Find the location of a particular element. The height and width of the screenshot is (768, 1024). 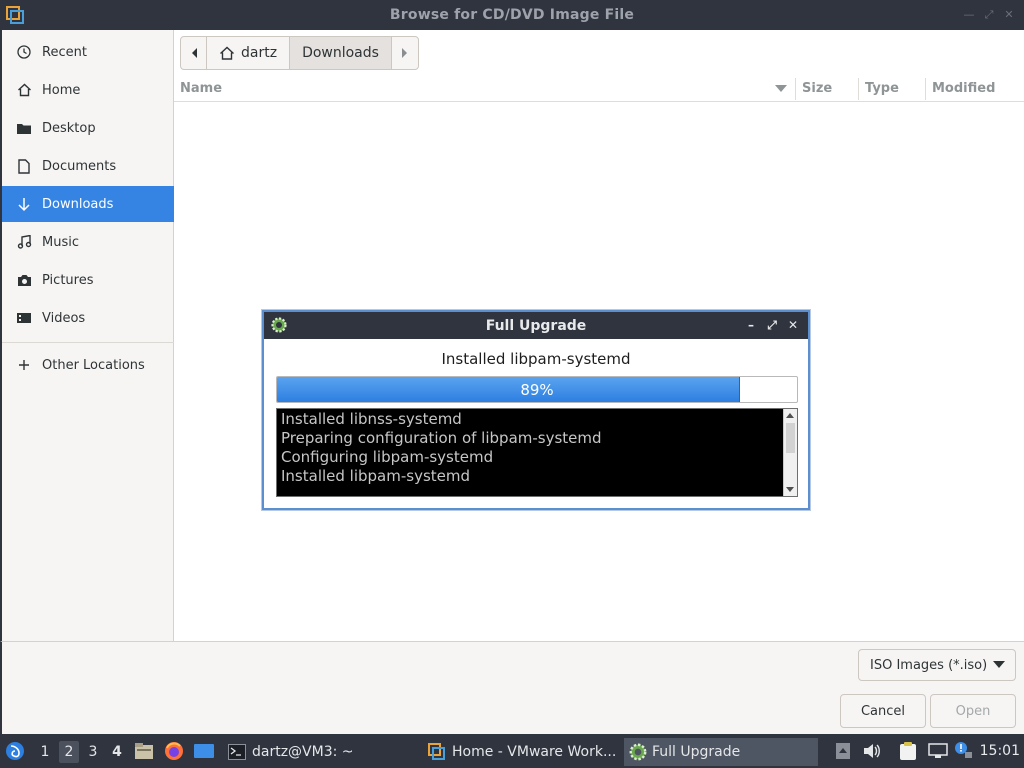

clock: 15:01 is located at coordinates (1000, 751).